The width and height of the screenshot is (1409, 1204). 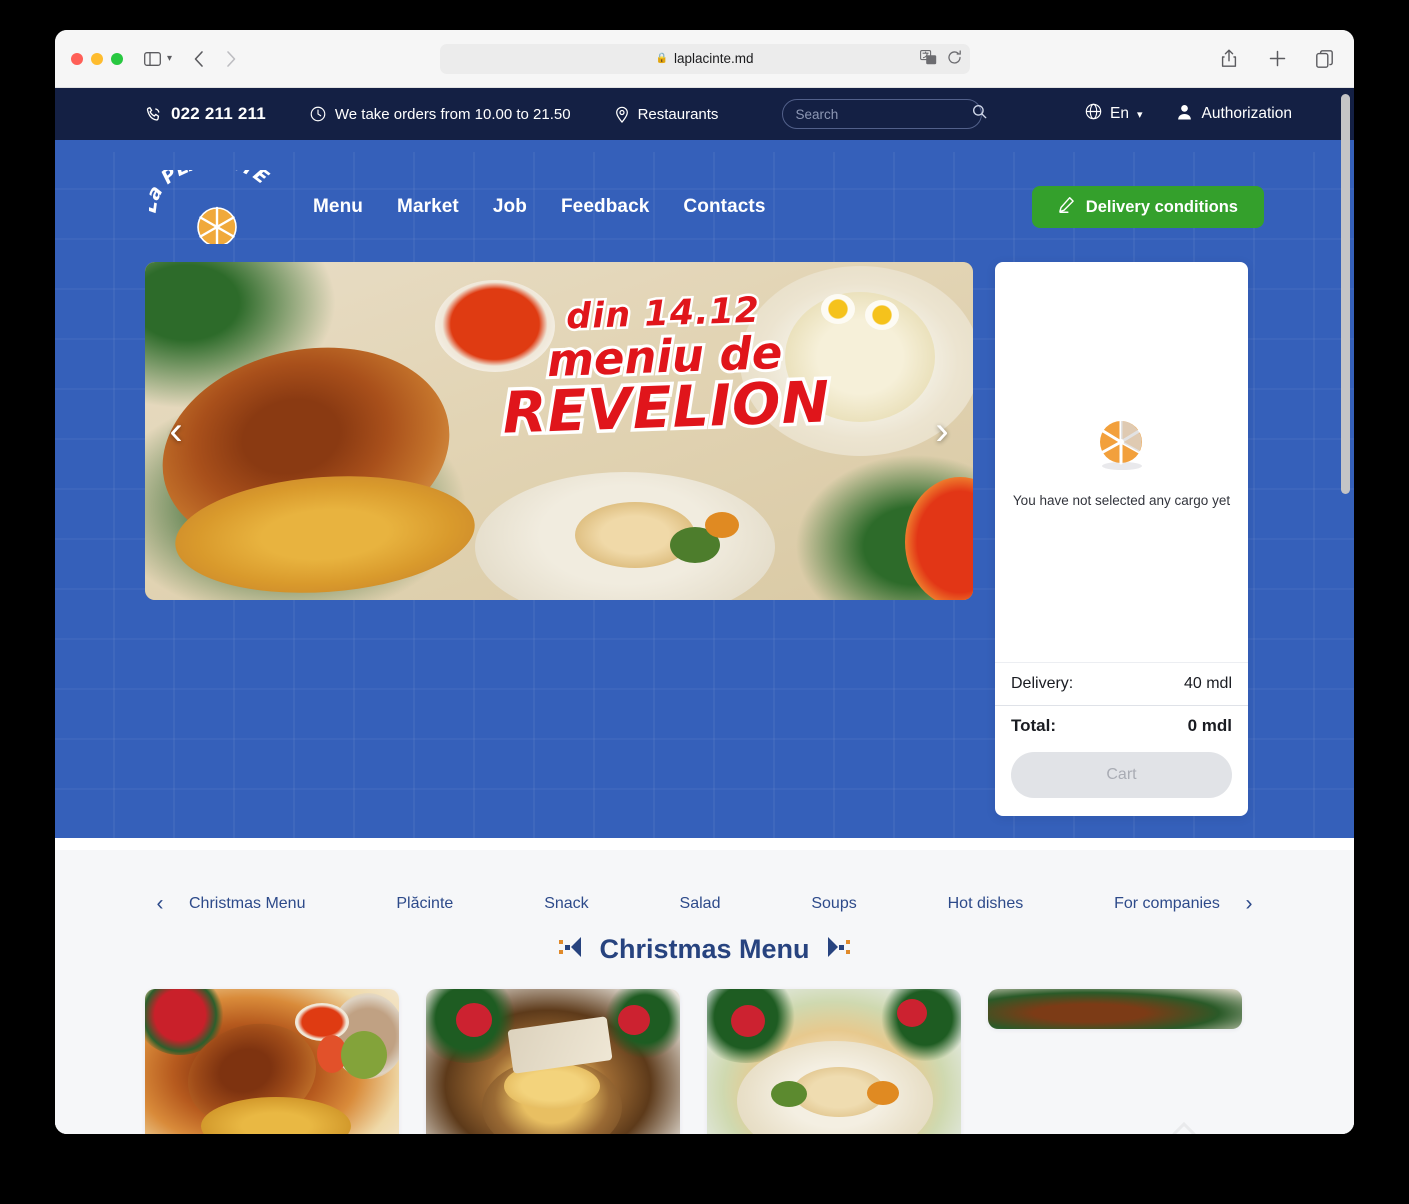 What do you see at coordinates (1249, 904) in the screenshot?
I see `category-next-button: ›` at bounding box center [1249, 904].